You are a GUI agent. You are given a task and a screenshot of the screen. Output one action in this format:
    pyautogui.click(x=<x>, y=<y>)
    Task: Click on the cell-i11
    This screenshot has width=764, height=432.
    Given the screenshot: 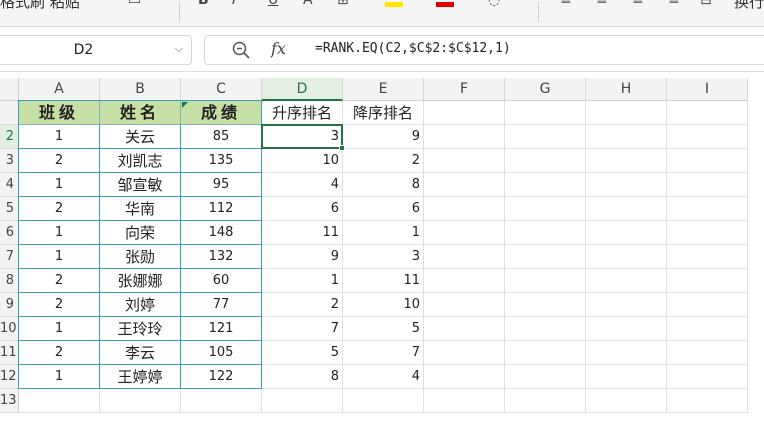 What is the action you would take?
    pyautogui.click(x=707, y=353)
    